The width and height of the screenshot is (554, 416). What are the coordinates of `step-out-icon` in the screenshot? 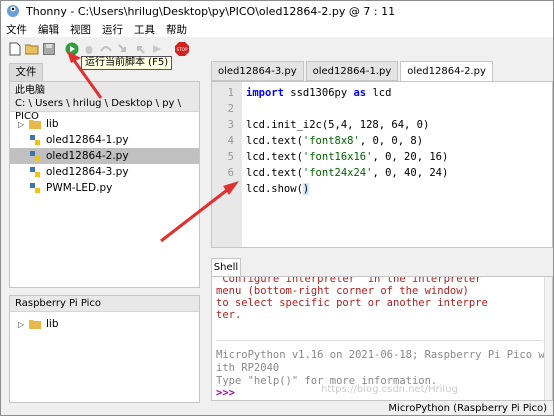 It's located at (141, 49).